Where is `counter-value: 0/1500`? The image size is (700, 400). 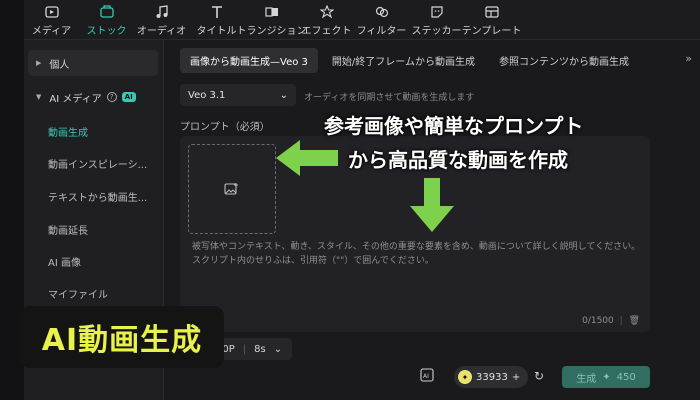
counter-value: 0/1500 is located at coordinates (598, 321).